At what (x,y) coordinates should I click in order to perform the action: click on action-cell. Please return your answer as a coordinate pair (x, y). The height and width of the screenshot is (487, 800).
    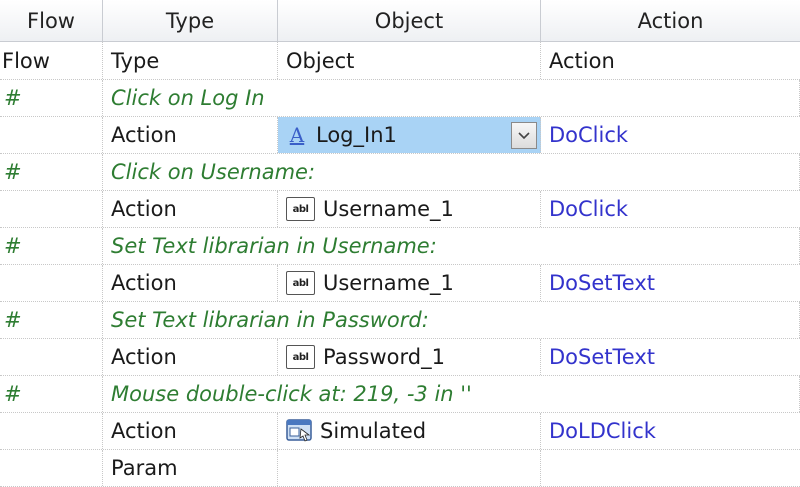
    Looking at the image, I should click on (670, 468).